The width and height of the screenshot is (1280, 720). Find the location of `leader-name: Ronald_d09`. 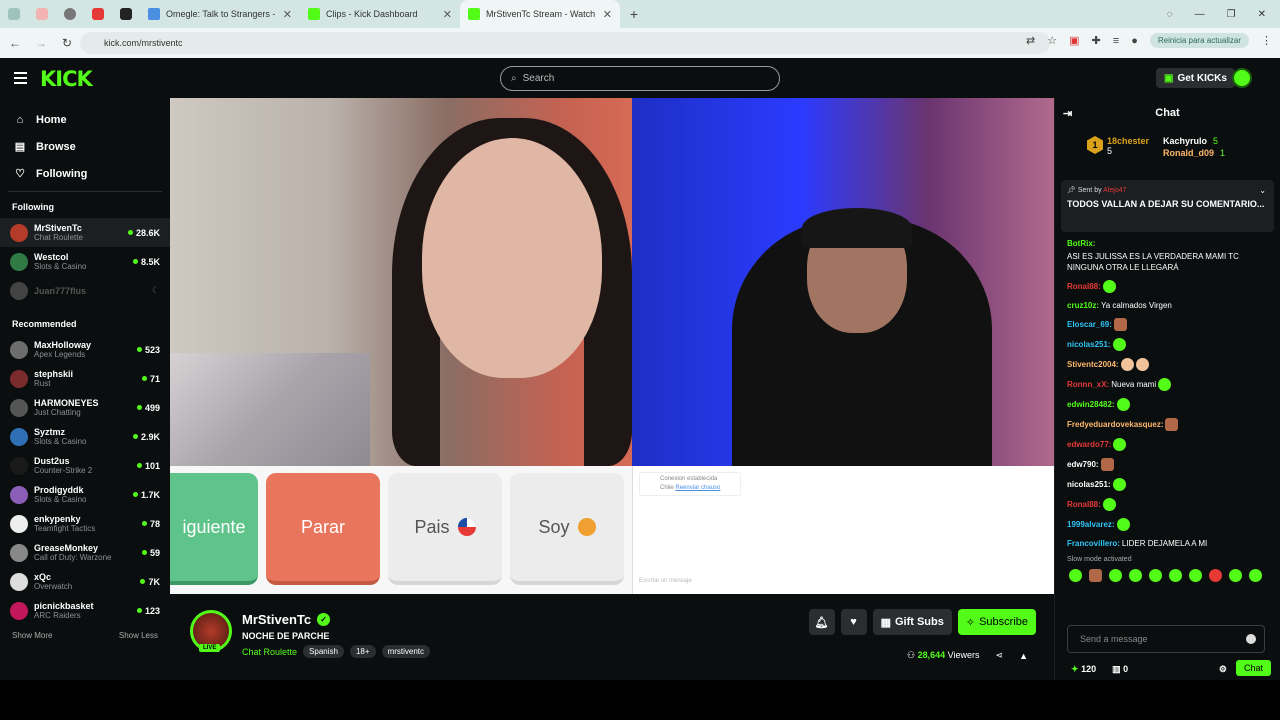

leader-name: Ronald_d09 is located at coordinates (1188, 153).